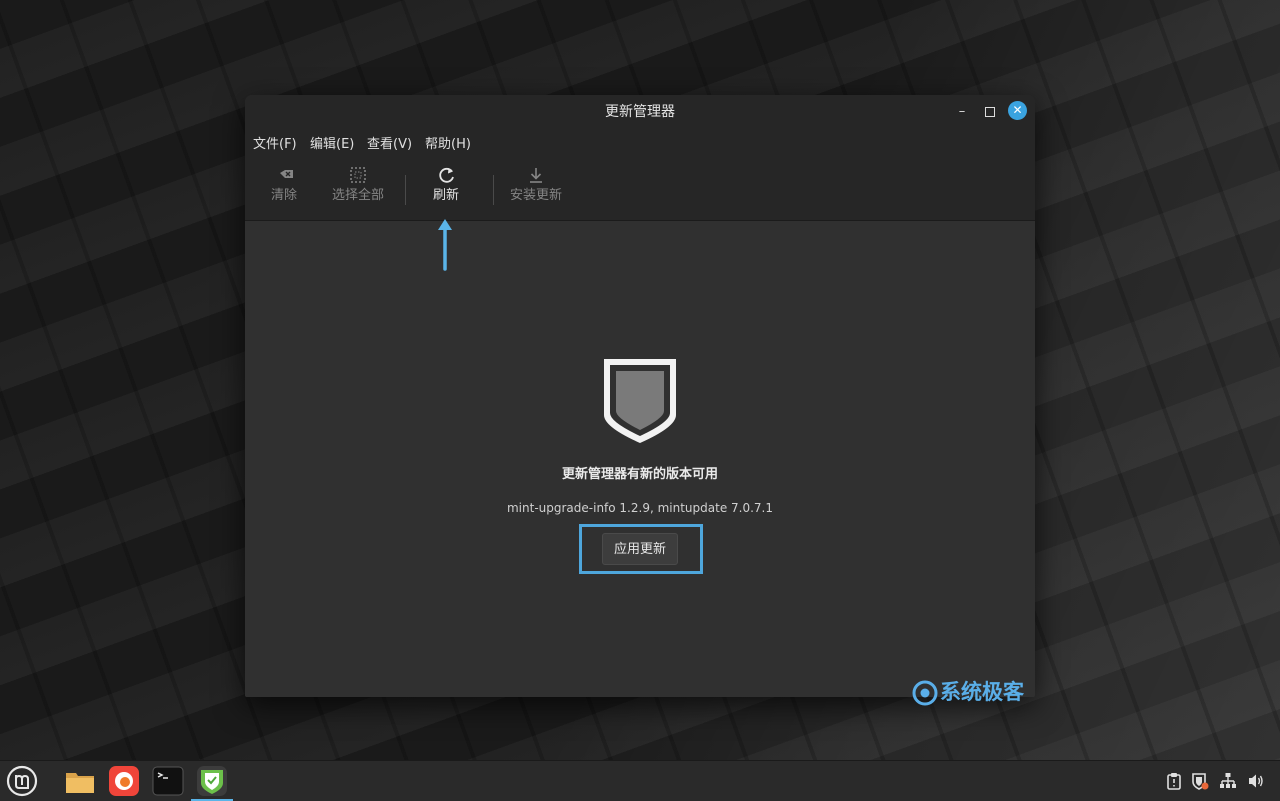 The width and height of the screenshot is (1280, 801). What do you see at coordinates (1256, 781) in the screenshot?
I see `volume-icon` at bounding box center [1256, 781].